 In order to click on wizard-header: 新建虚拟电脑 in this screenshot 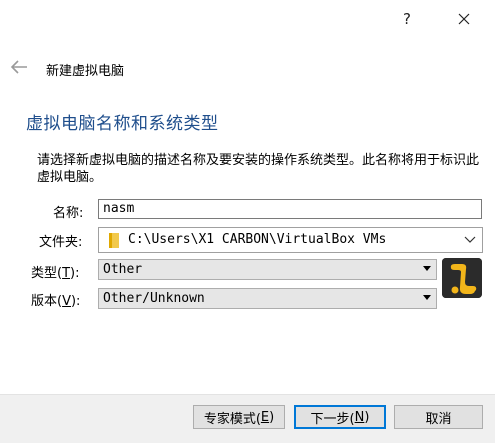, I will do `click(247, 68)`.